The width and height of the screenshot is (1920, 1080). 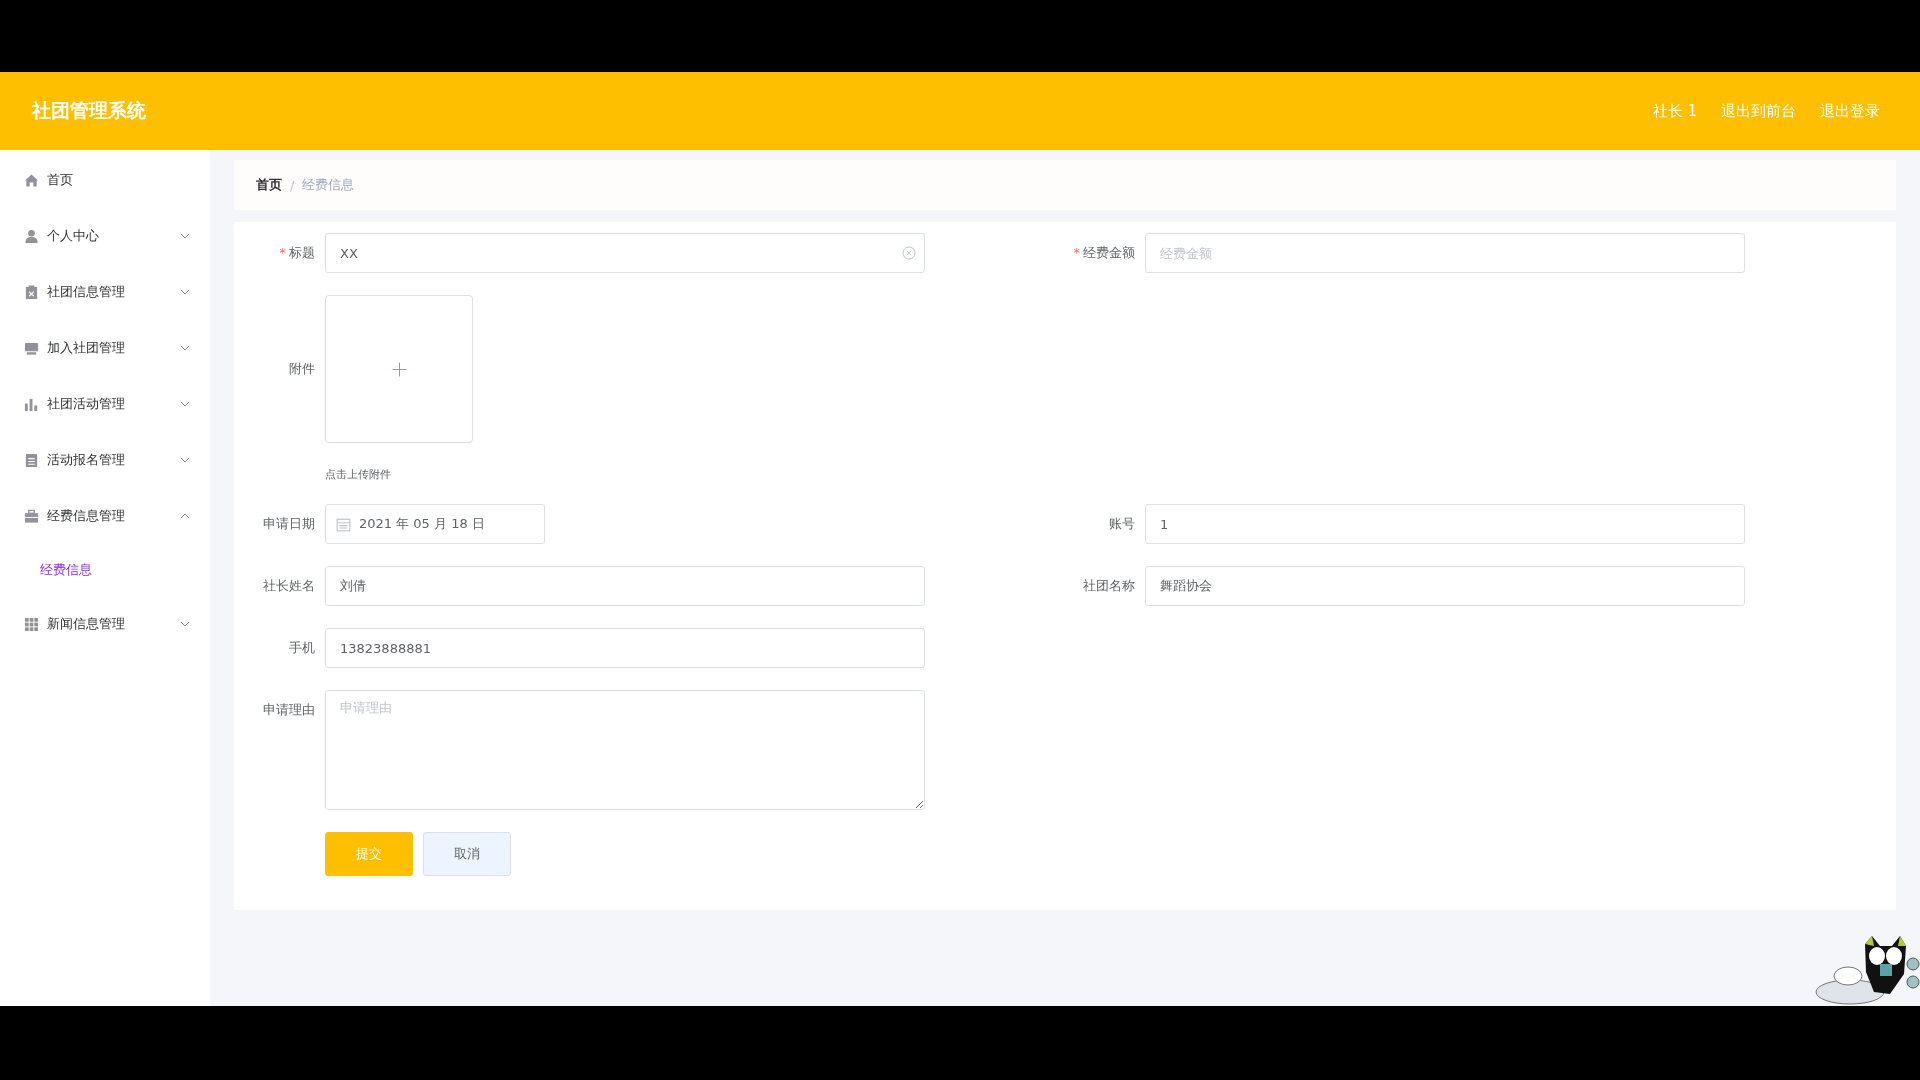 What do you see at coordinates (343, 524) in the screenshot?
I see `calendar-icon` at bounding box center [343, 524].